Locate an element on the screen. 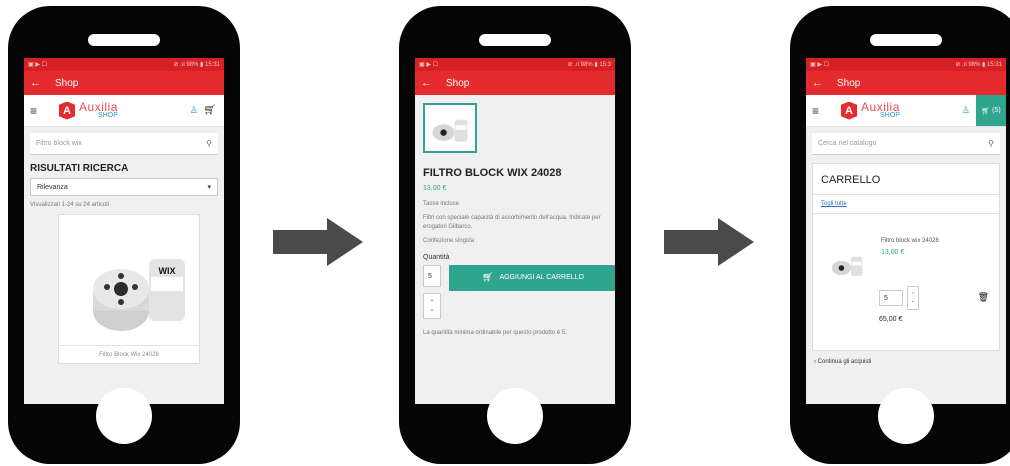  cart-button: 🛒︎ (5) is located at coordinates (991, 110).